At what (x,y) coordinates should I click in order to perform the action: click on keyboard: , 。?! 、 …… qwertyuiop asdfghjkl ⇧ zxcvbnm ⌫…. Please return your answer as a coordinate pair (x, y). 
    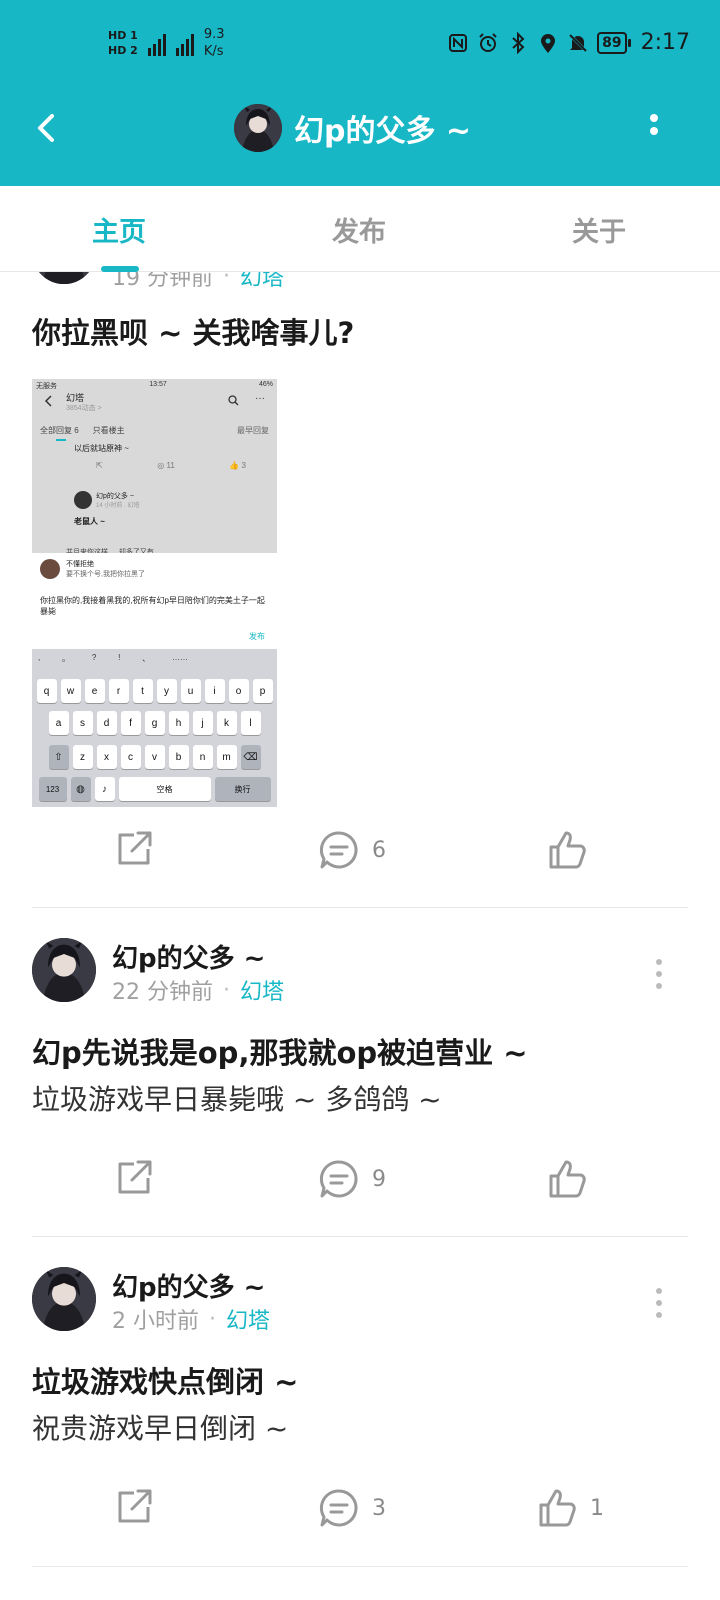
    Looking at the image, I should click on (154, 728).